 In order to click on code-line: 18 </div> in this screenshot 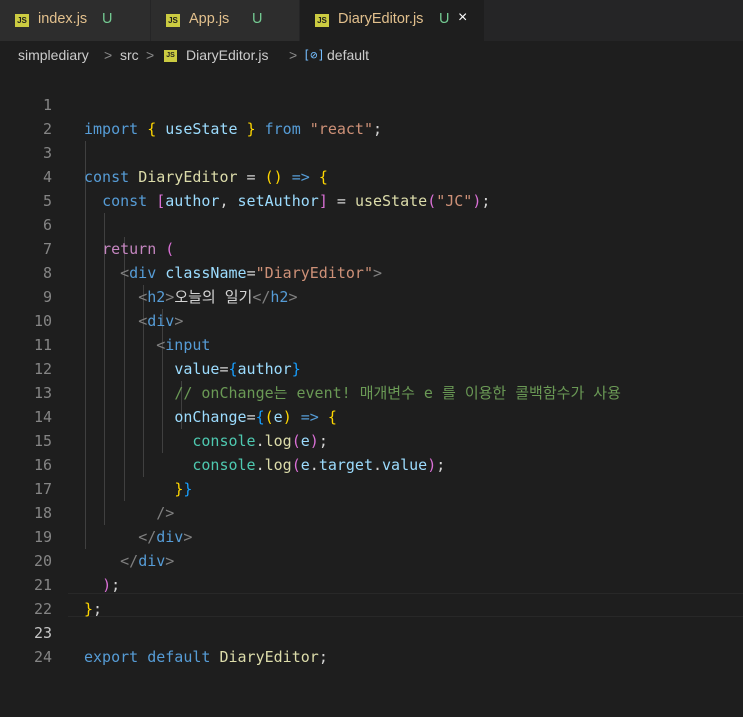, I will do `click(371, 511)`.